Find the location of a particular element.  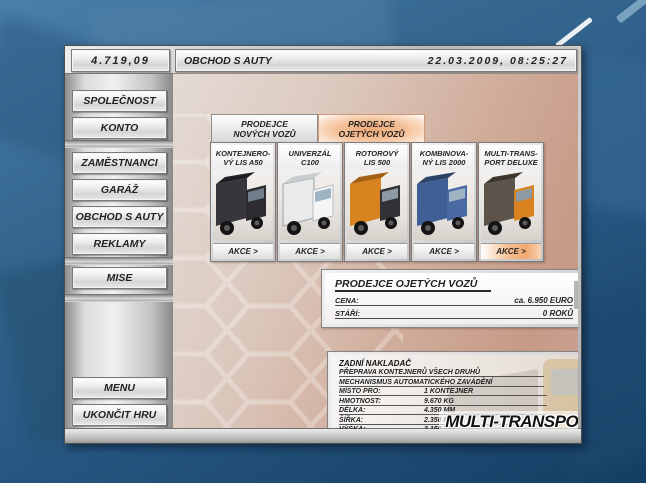

price-label: CENA: is located at coordinates (347, 300).